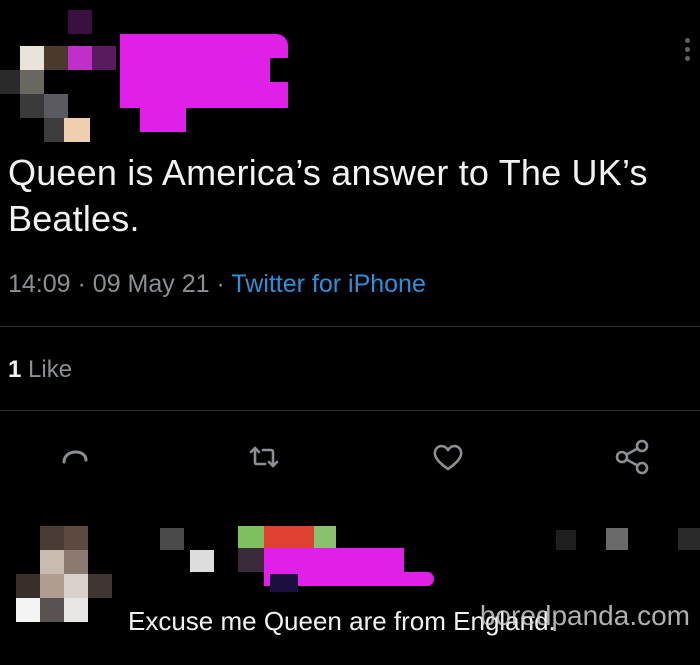 This screenshot has width=700, height=665. Describe the element at coordinates (633, 457) in the screenshot. I see `share-icon` at that location.